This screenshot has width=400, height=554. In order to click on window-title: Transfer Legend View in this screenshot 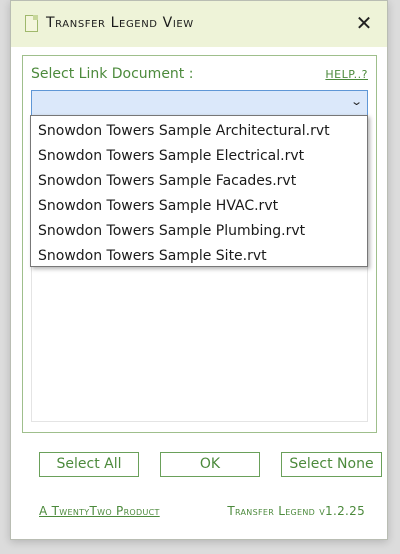, I will do `click(120, 23)`.